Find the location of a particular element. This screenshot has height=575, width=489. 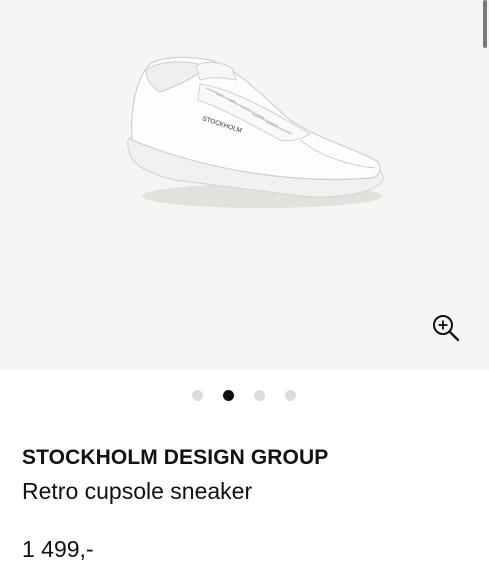

shoe-tongue is located at coordinates (216, 71).